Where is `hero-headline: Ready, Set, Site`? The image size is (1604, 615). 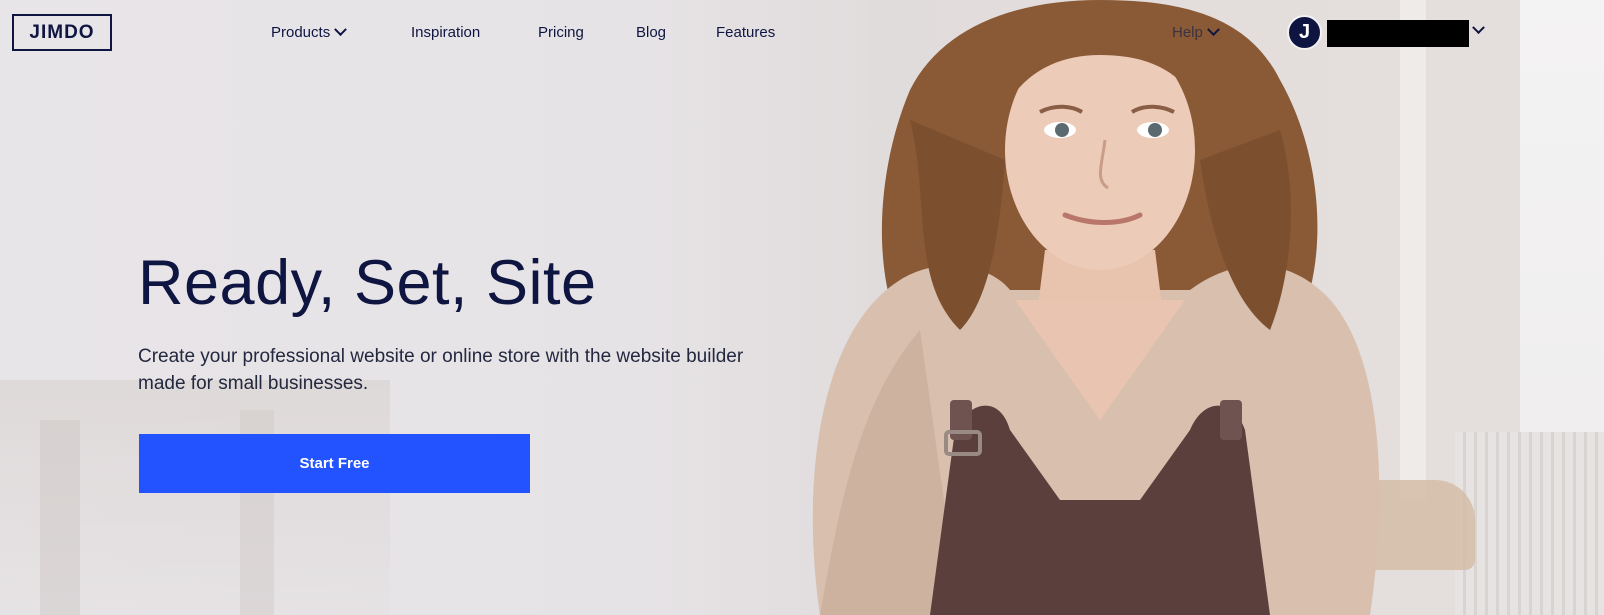
hero-headline: Ready, Set, Site is located at coordinates (367, 283).